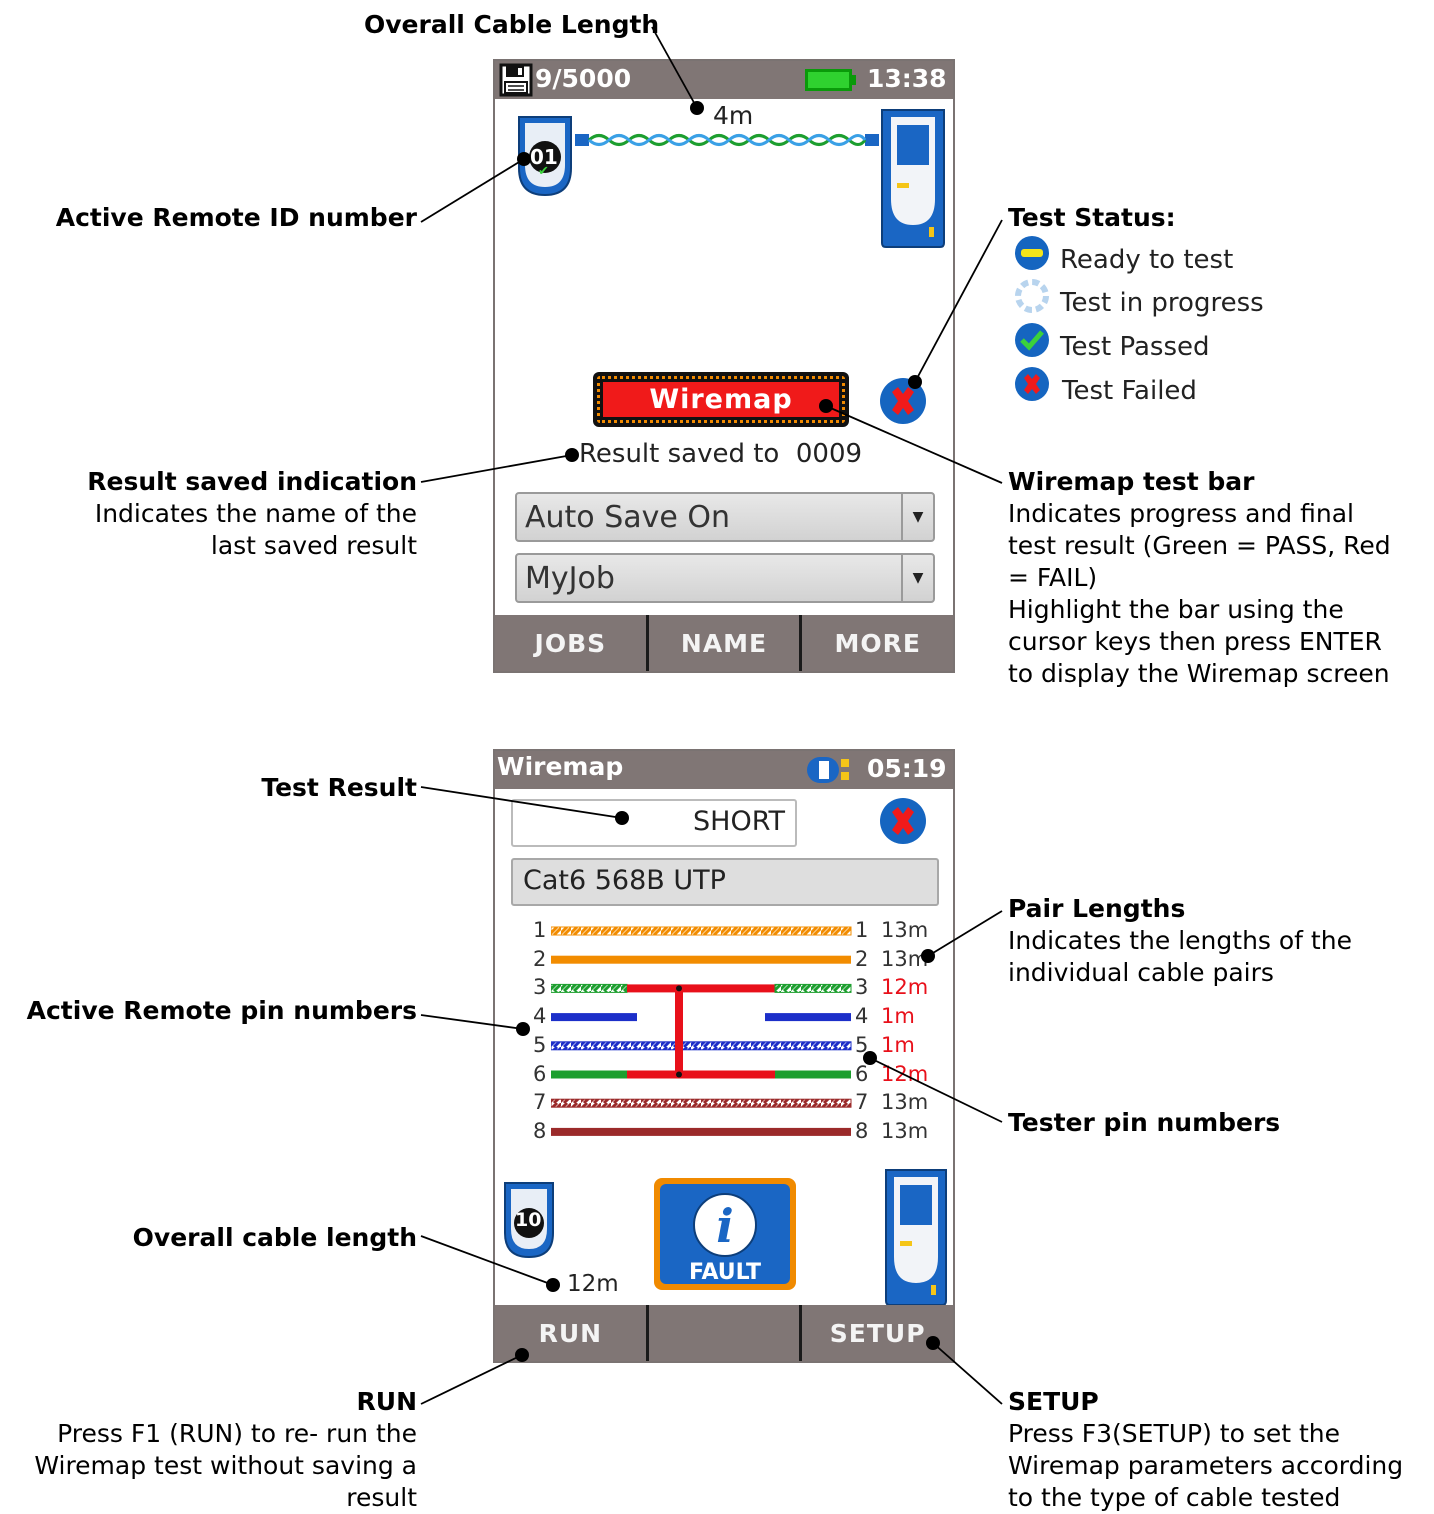 This screenshot has height=1514, width=1434. What do you see at coordinates (1176, 609) in the screenshot?
I see `callout-wiremap-bar-line: Highlight the bar using the` at bounding box center [1176, 609].